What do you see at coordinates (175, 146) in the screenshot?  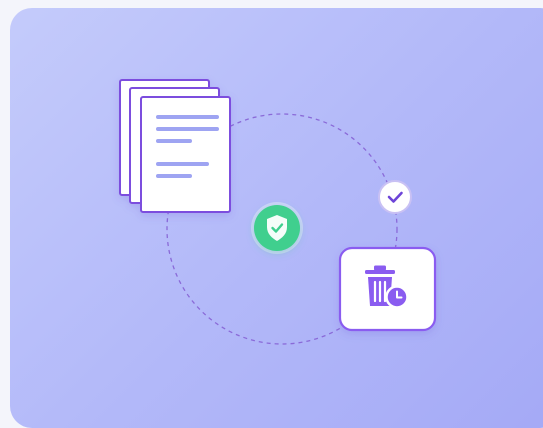 I see `document-stack-icon` at bounding box center [175, 146].